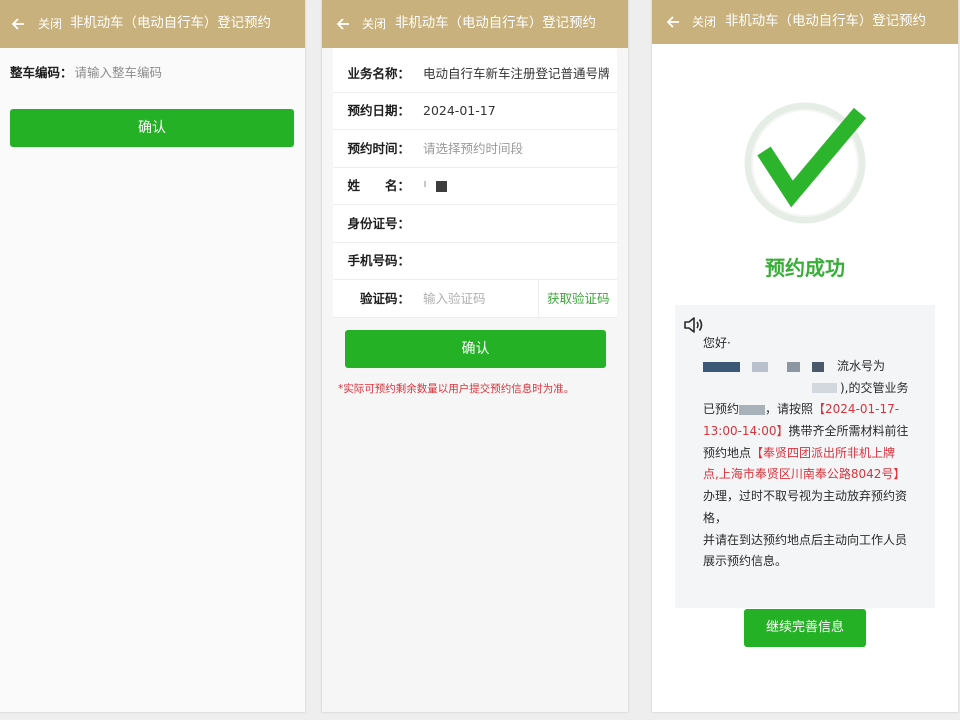 Image resolution: width=960 pixels, height=720 pixels. What do you see at coordinates (817, 519) in the screenshot?
I see `message-line: 格，` at bounding box center [817, 519].